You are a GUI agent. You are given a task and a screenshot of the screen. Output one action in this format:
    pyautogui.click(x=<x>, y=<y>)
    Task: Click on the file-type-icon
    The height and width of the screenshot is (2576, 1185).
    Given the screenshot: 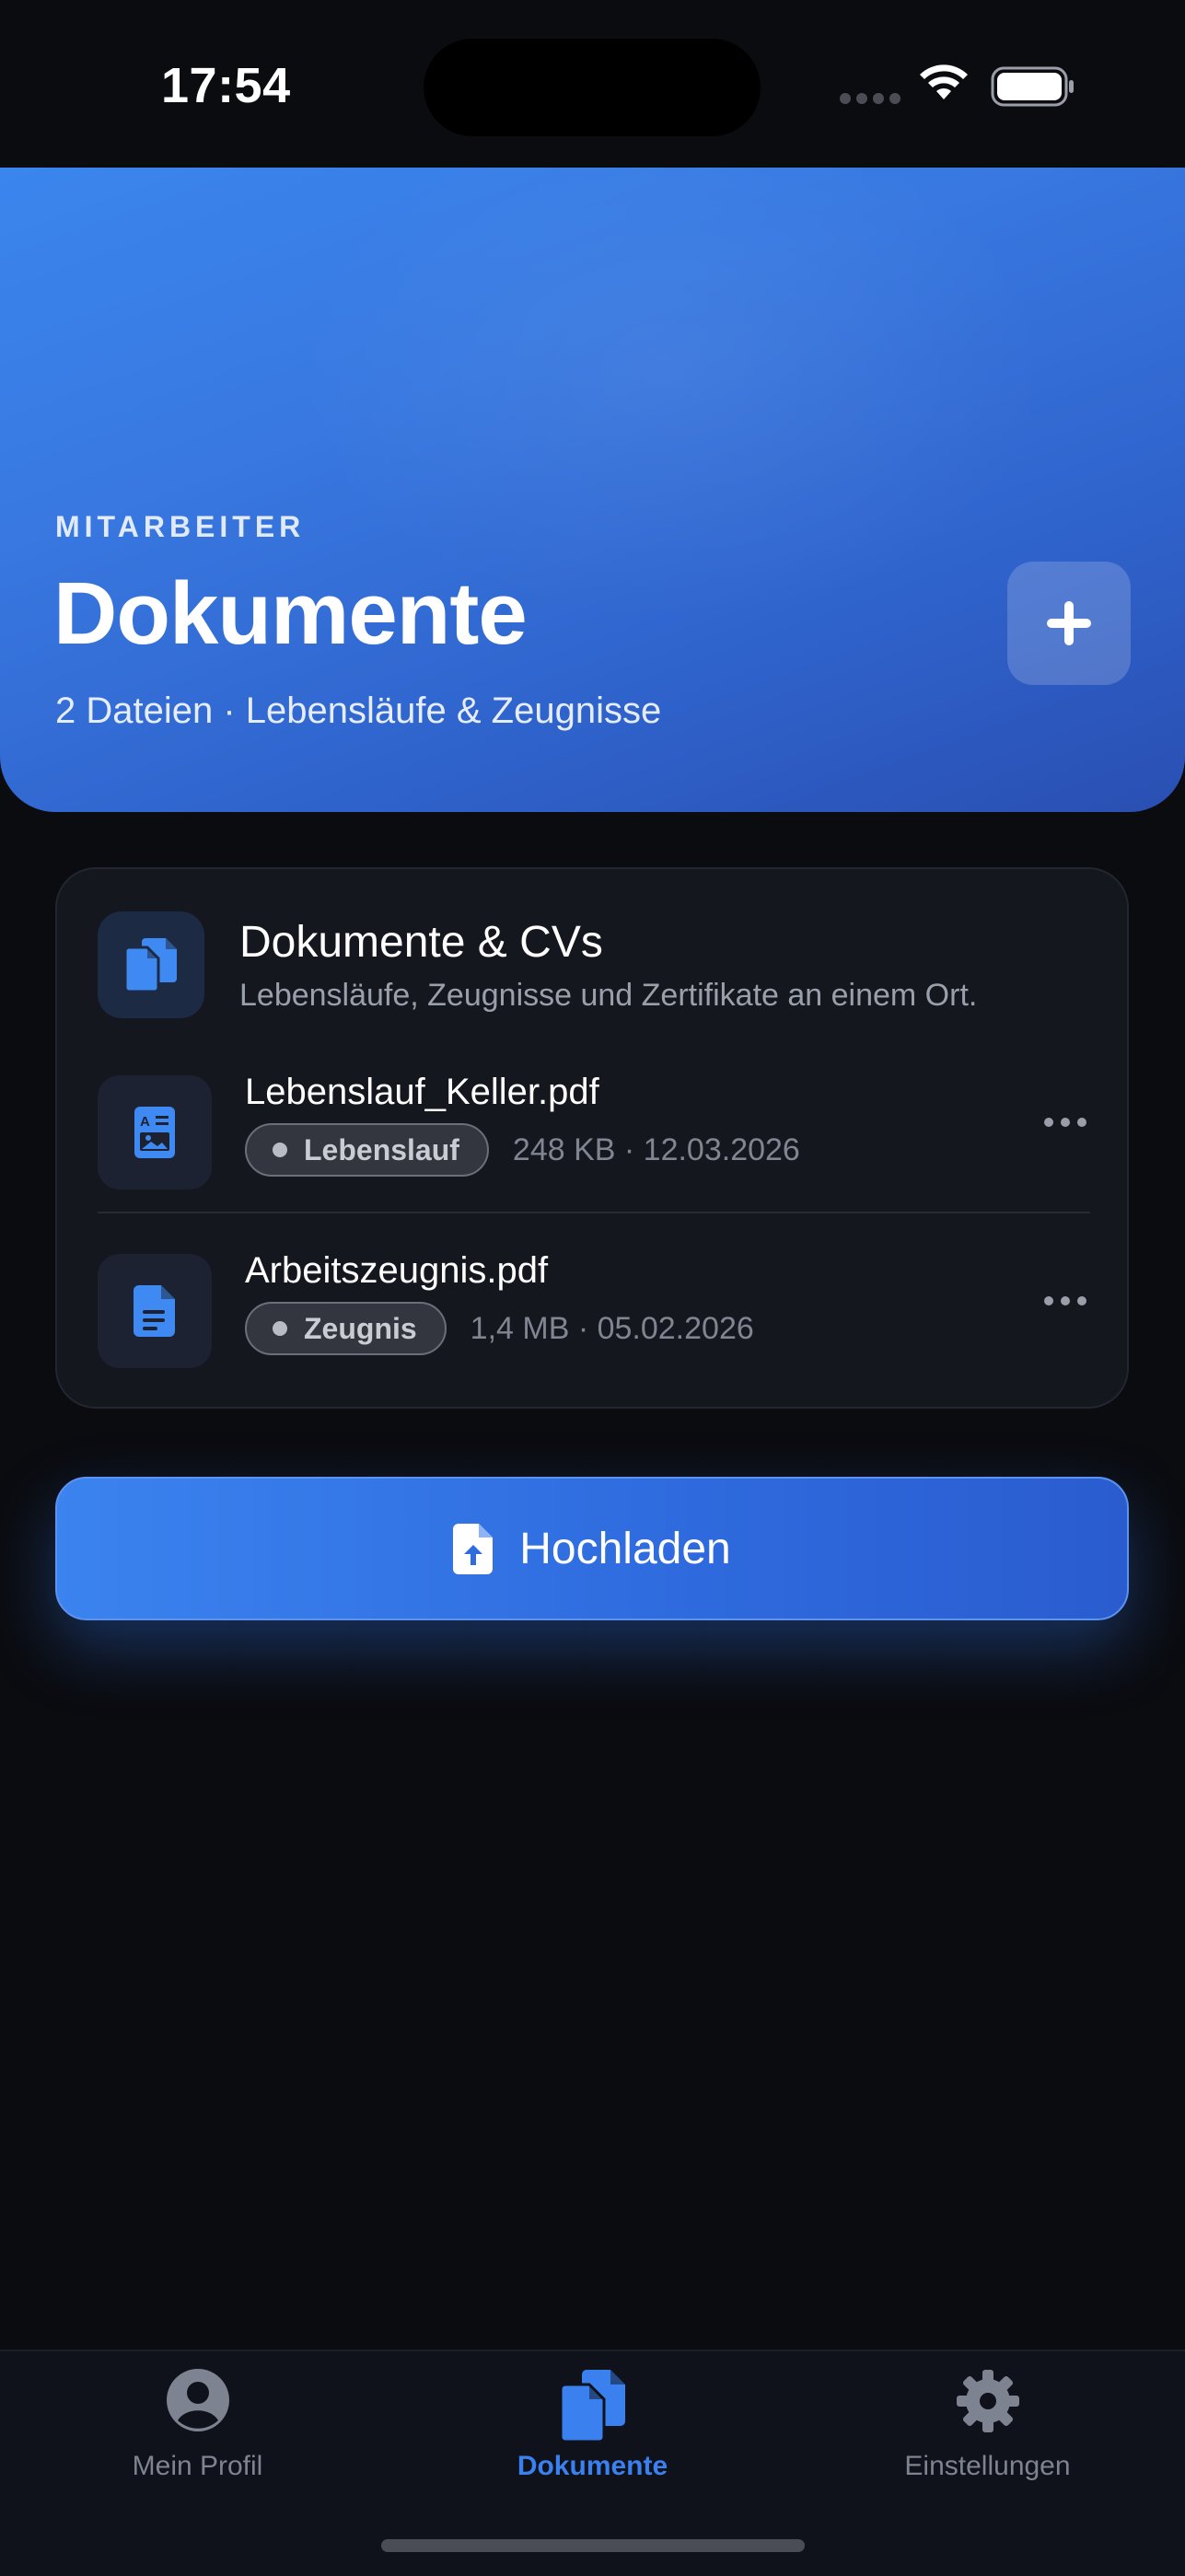 What is the action you would take?
    pyautogui.click(x=155, y=1311)
    